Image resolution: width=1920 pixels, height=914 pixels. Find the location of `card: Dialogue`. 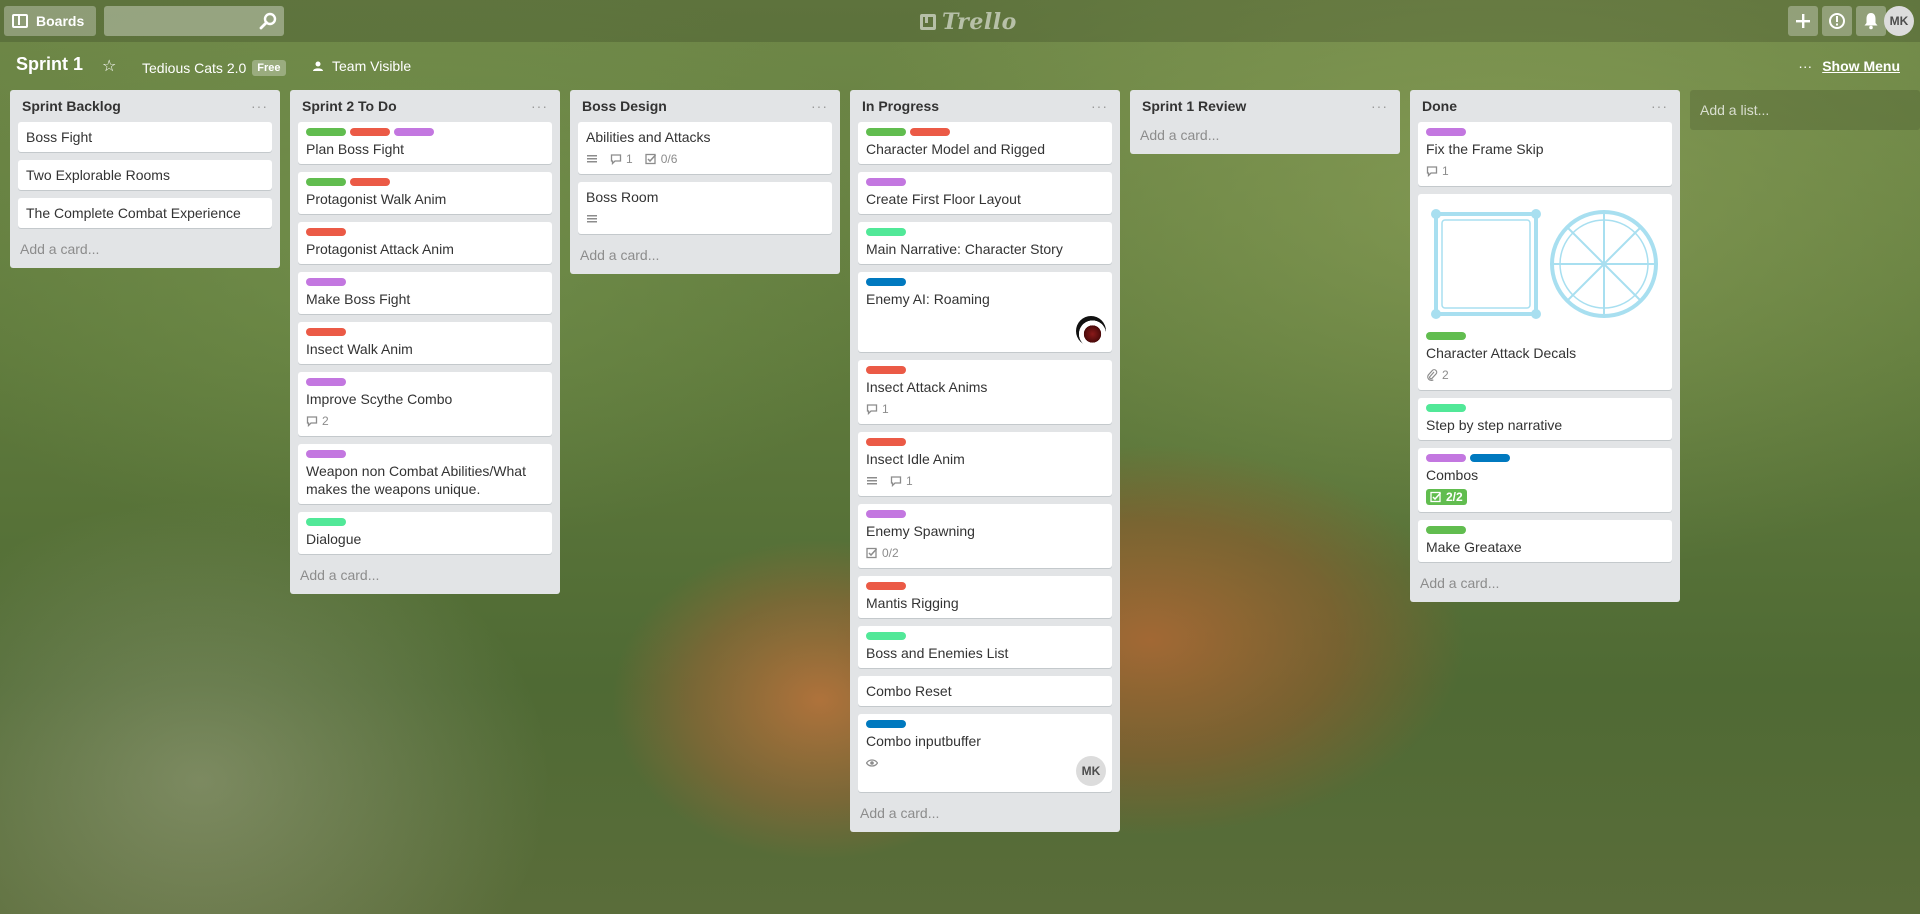

card: Dialogue is located at coordinates (425, 533).